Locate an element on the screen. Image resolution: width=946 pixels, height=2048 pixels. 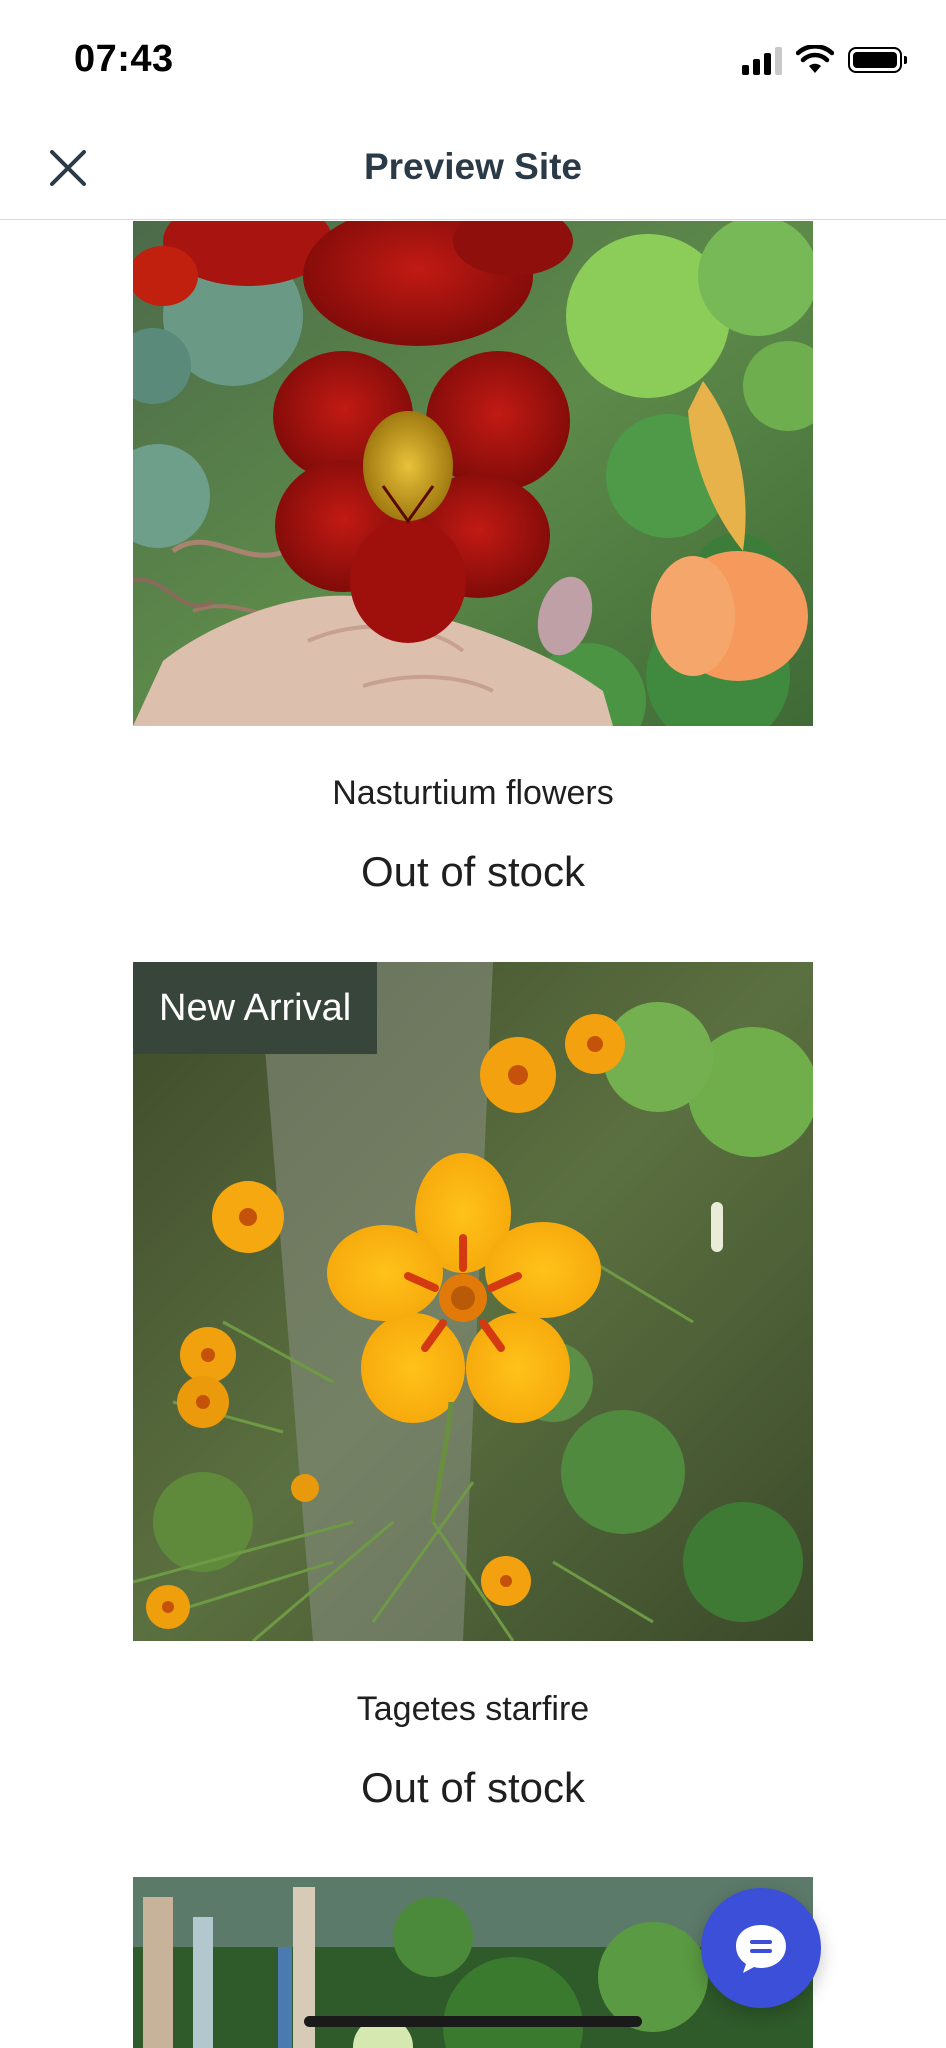
top-nav-bar: Preview Site is located at coordinates (473, 165).